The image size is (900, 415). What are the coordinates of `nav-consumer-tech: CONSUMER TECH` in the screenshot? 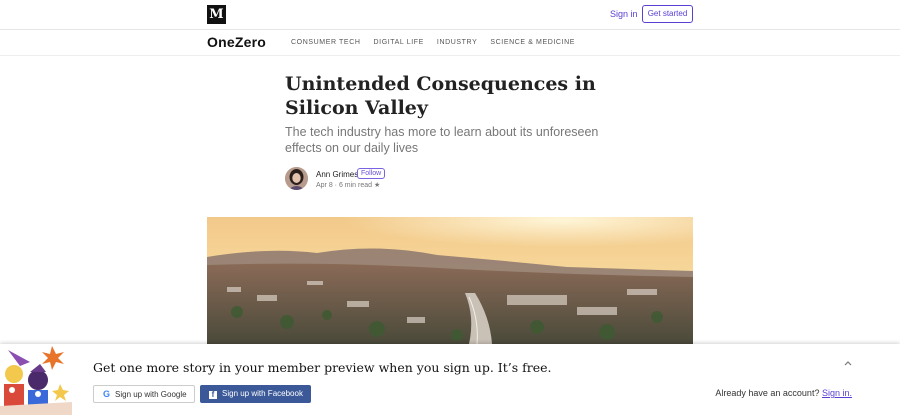 It's located at (326, 42).